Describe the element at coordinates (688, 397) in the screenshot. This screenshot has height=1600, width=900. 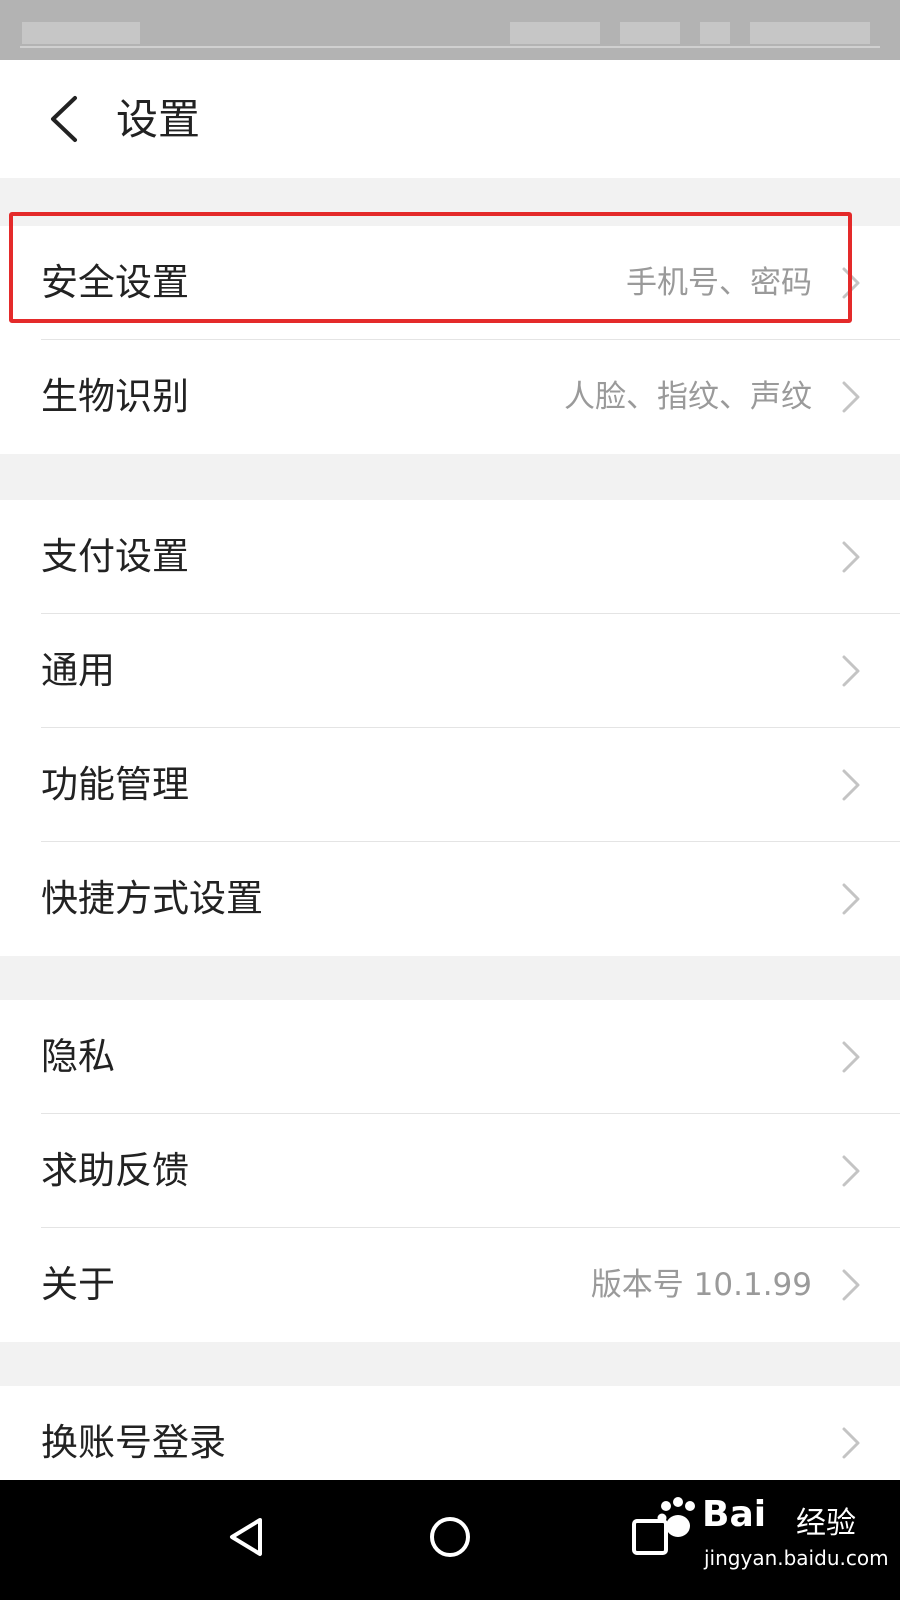
I see `row-detail: 人脸、指纹、声纹` at that location.